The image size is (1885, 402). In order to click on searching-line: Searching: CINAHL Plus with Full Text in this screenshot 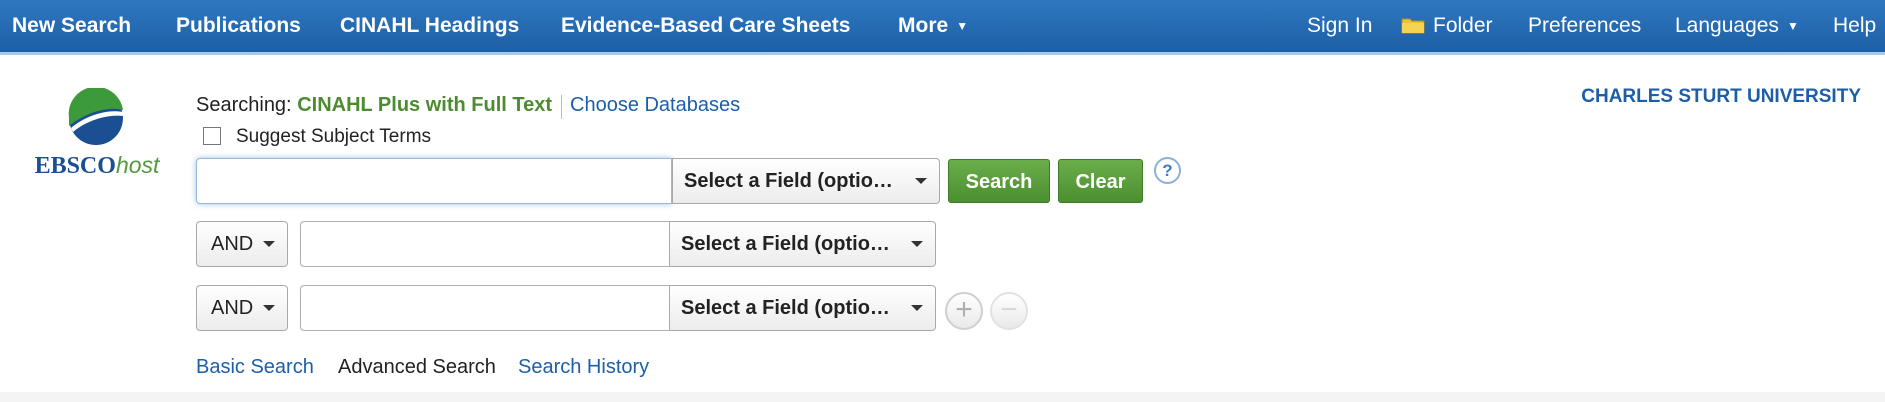, I will do `click(374, 105)`.